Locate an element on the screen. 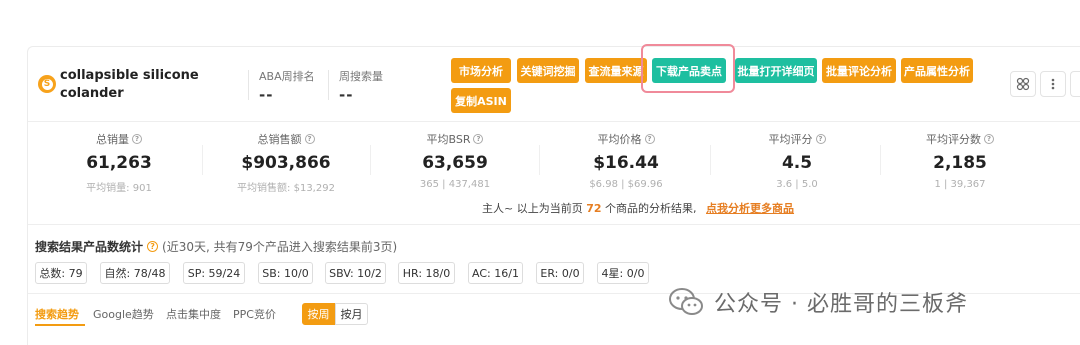 This screenshot has height=345, width=1080. stat-avg-rating: 平均评分? 4.5 3.6 | 5.0 is located at coordinates (797, 160).